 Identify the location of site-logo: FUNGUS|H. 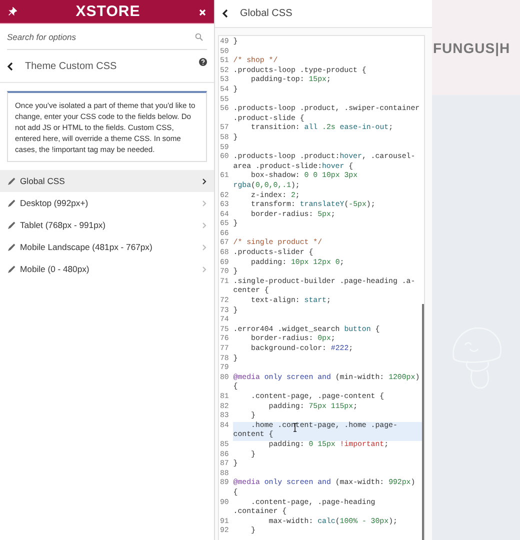
(471, 48).